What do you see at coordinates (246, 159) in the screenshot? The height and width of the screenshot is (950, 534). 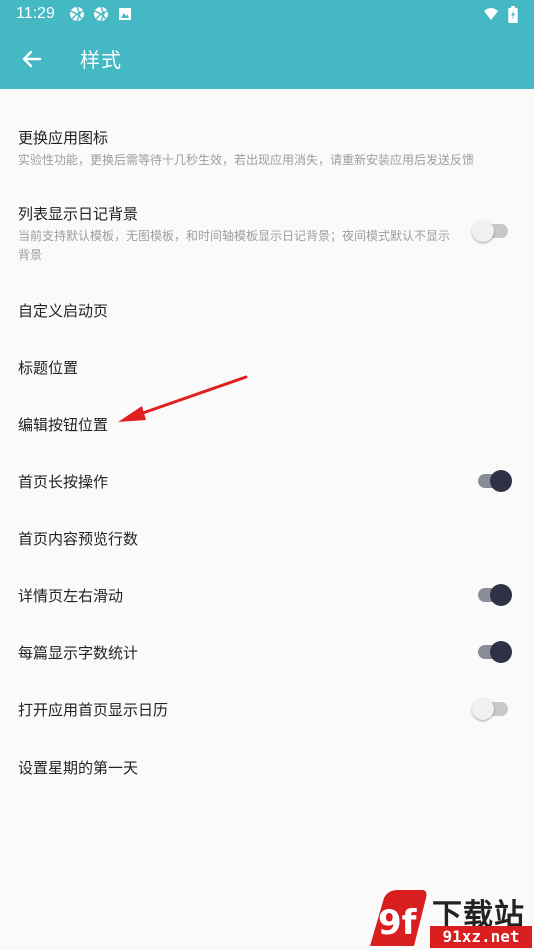 I see `settings-item-subtitle: 实验性功能，更换后需等待十几秒生效，若出现应用消失，请重新安装应用后发送反馈` at bounding box center [246, 159].